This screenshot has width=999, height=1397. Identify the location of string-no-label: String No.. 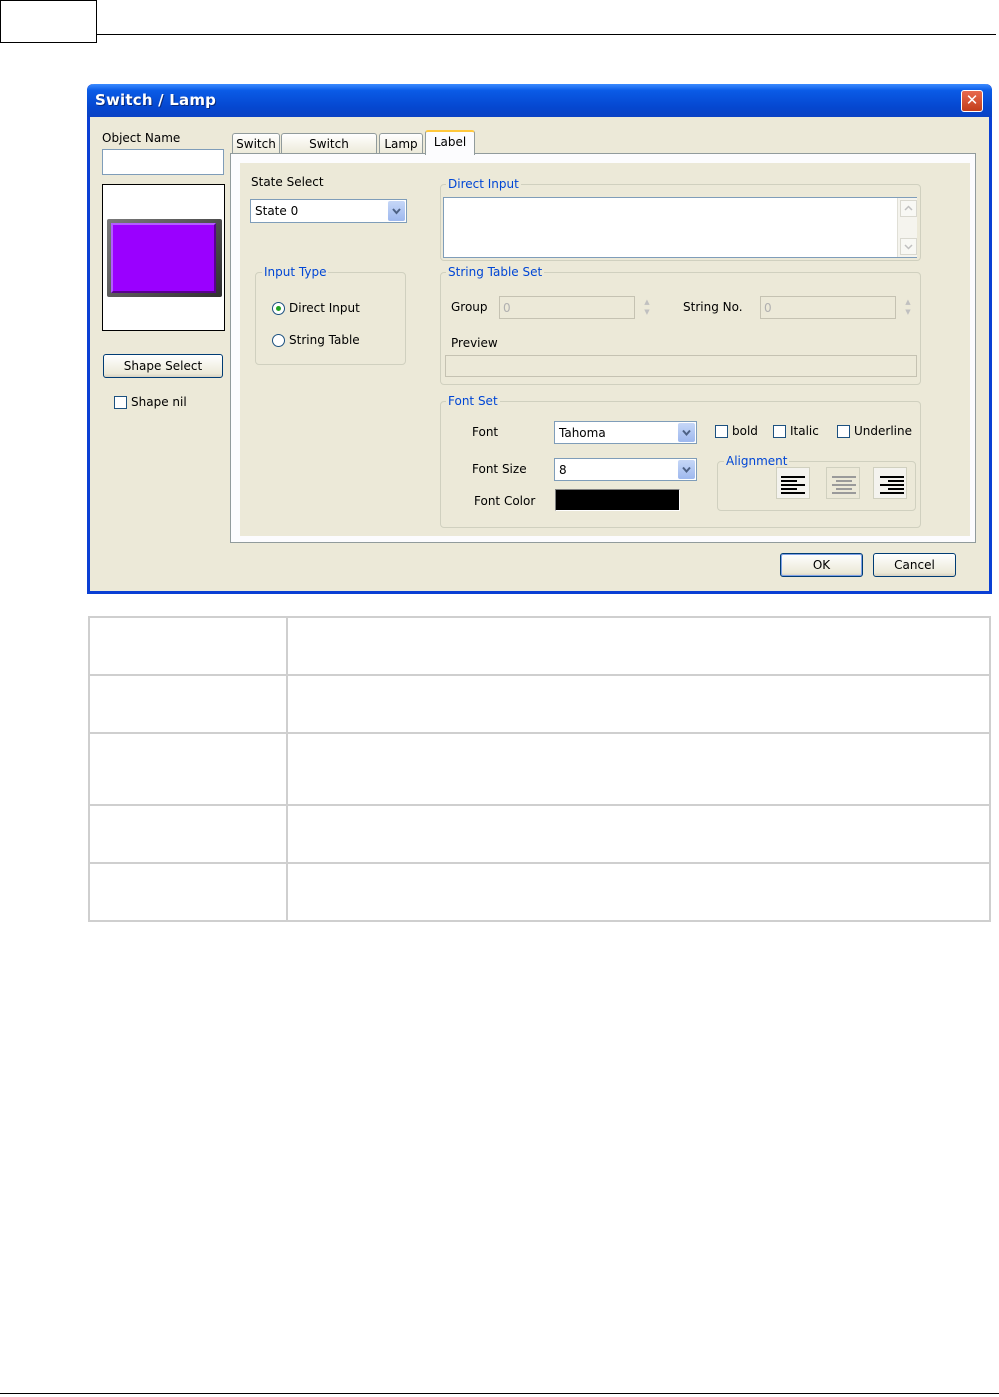
(713, 307).